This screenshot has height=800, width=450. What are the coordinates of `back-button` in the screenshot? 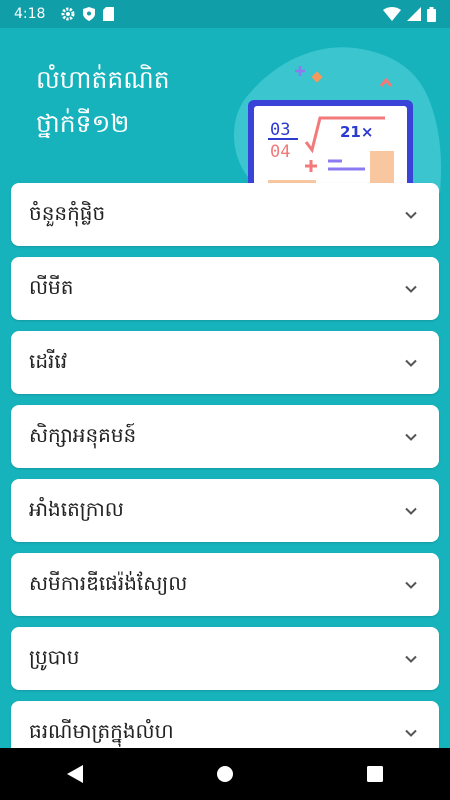 It's located at (75, 774).